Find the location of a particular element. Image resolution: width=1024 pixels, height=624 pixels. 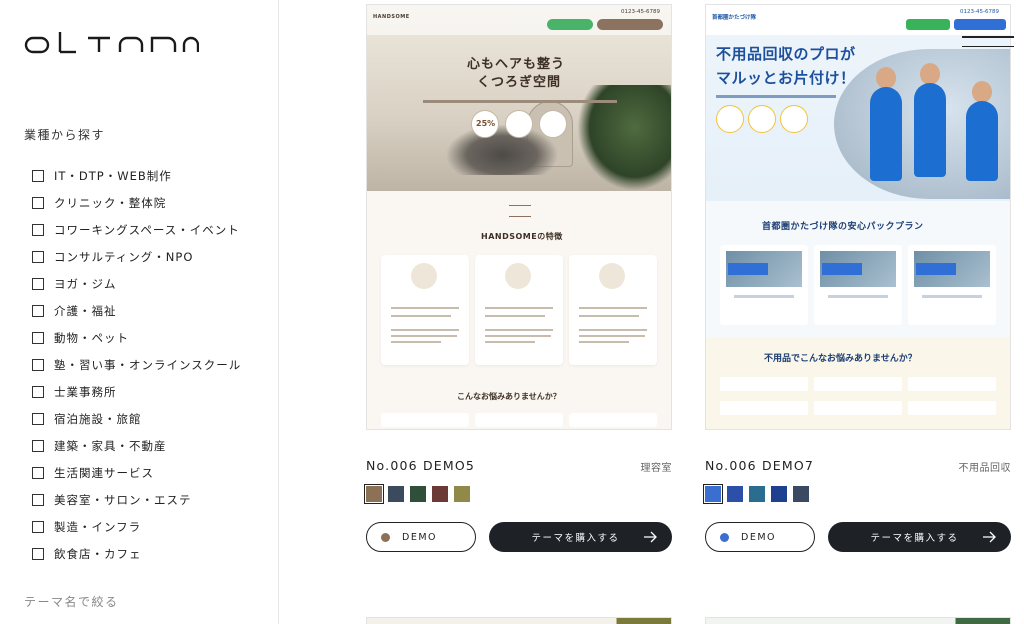

category-item: 製造・インフラ is located at coordinates (136, 526).